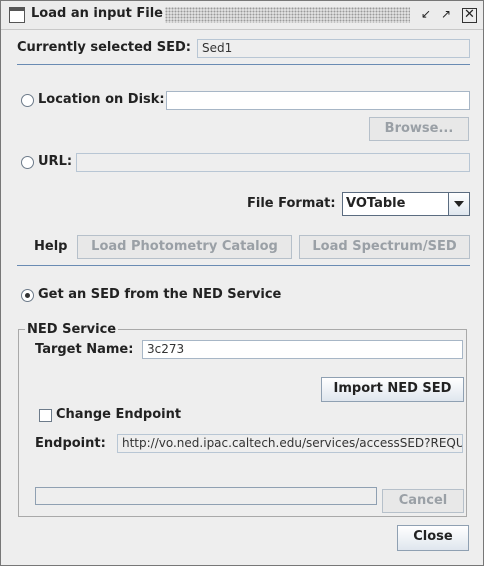  I want to click on load-spectrum-sed-button: Load Spectrum/SED, so click(384, 247).